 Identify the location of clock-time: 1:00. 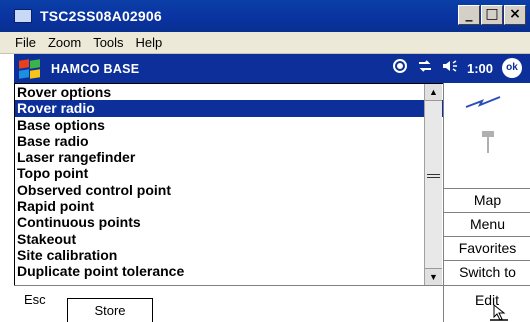
(480, 68).